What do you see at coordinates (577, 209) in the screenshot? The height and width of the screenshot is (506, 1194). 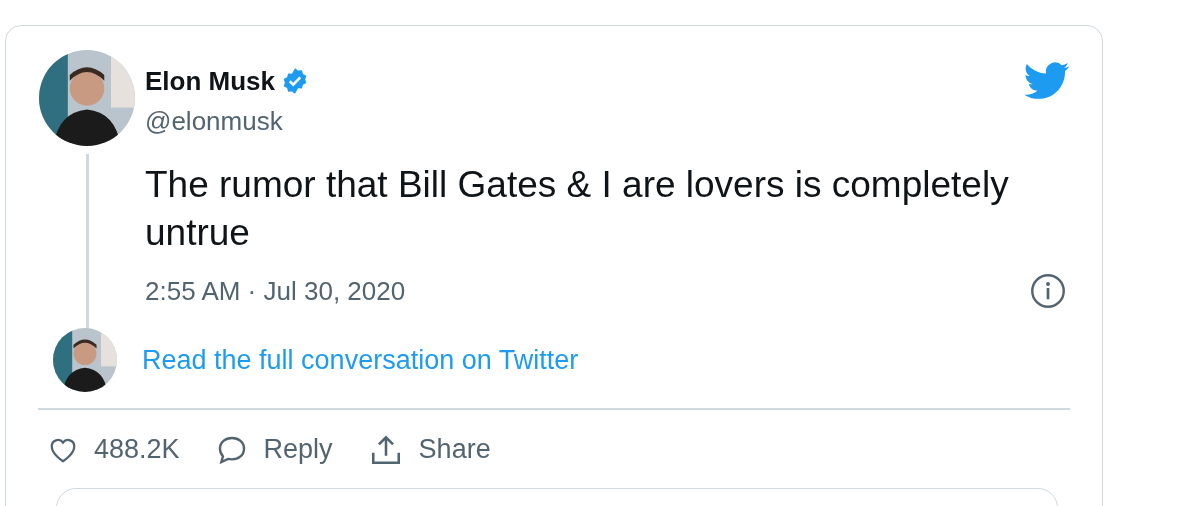 I see `tweet-text: The rumor that Bill Gates & I are lovers is completely untrue` at bounding box center [577, 209].